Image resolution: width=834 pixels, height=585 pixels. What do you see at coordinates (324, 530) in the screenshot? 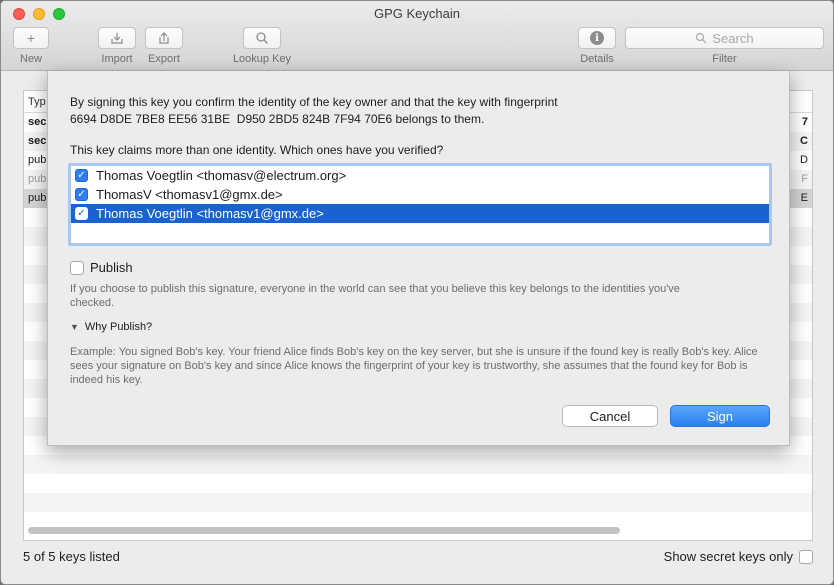
I see `horizontal-scrollbar` at bounding box center [324, 530].